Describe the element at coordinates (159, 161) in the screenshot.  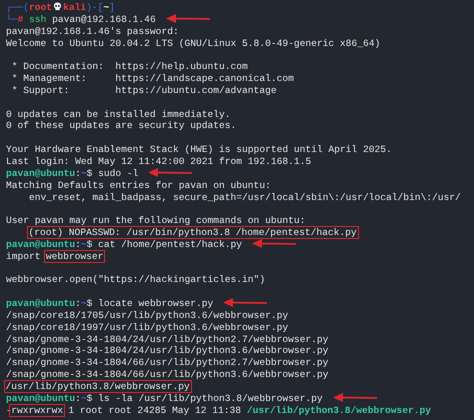
I see `terminal-text: Last login: Wed May 12 11:42:00 2021 from 192.168.1.5` at that location.